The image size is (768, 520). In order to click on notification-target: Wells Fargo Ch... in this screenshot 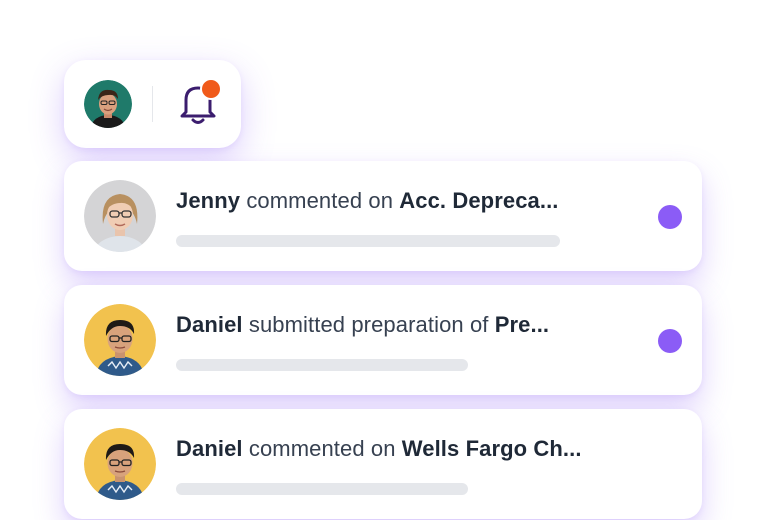, I will do `click(491, 448)`.